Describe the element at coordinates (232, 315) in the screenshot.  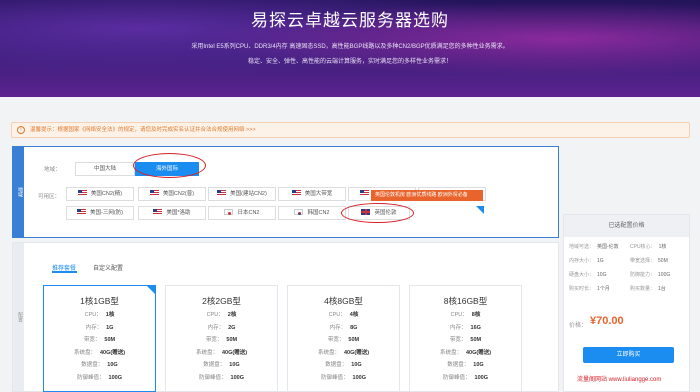
I see `plan-spec-value: 2核` at that location.